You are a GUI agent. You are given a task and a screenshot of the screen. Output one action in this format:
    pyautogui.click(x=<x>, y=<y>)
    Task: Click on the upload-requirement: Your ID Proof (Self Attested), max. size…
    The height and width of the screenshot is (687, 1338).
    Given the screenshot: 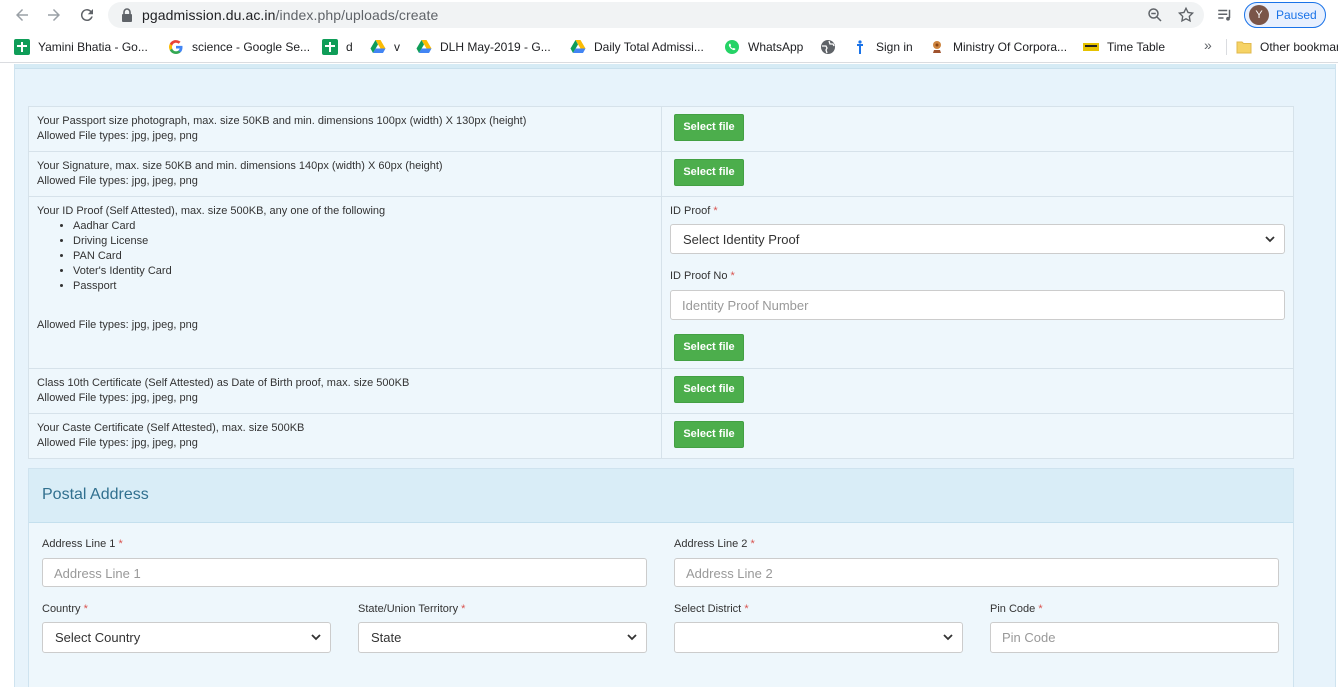 What is the action you would take?
    pyautogui.click(x=211, y=211)
    